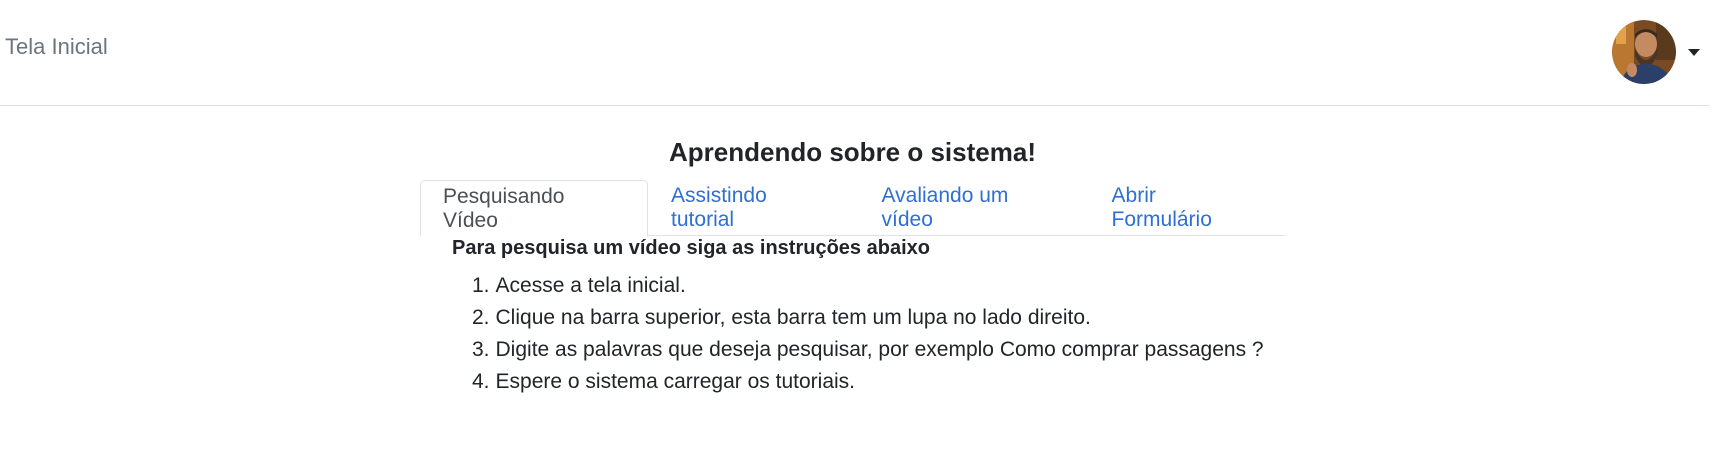 This screenshot has height=474, width=1725. I want to click on step-number: 1., so click(481, 285).